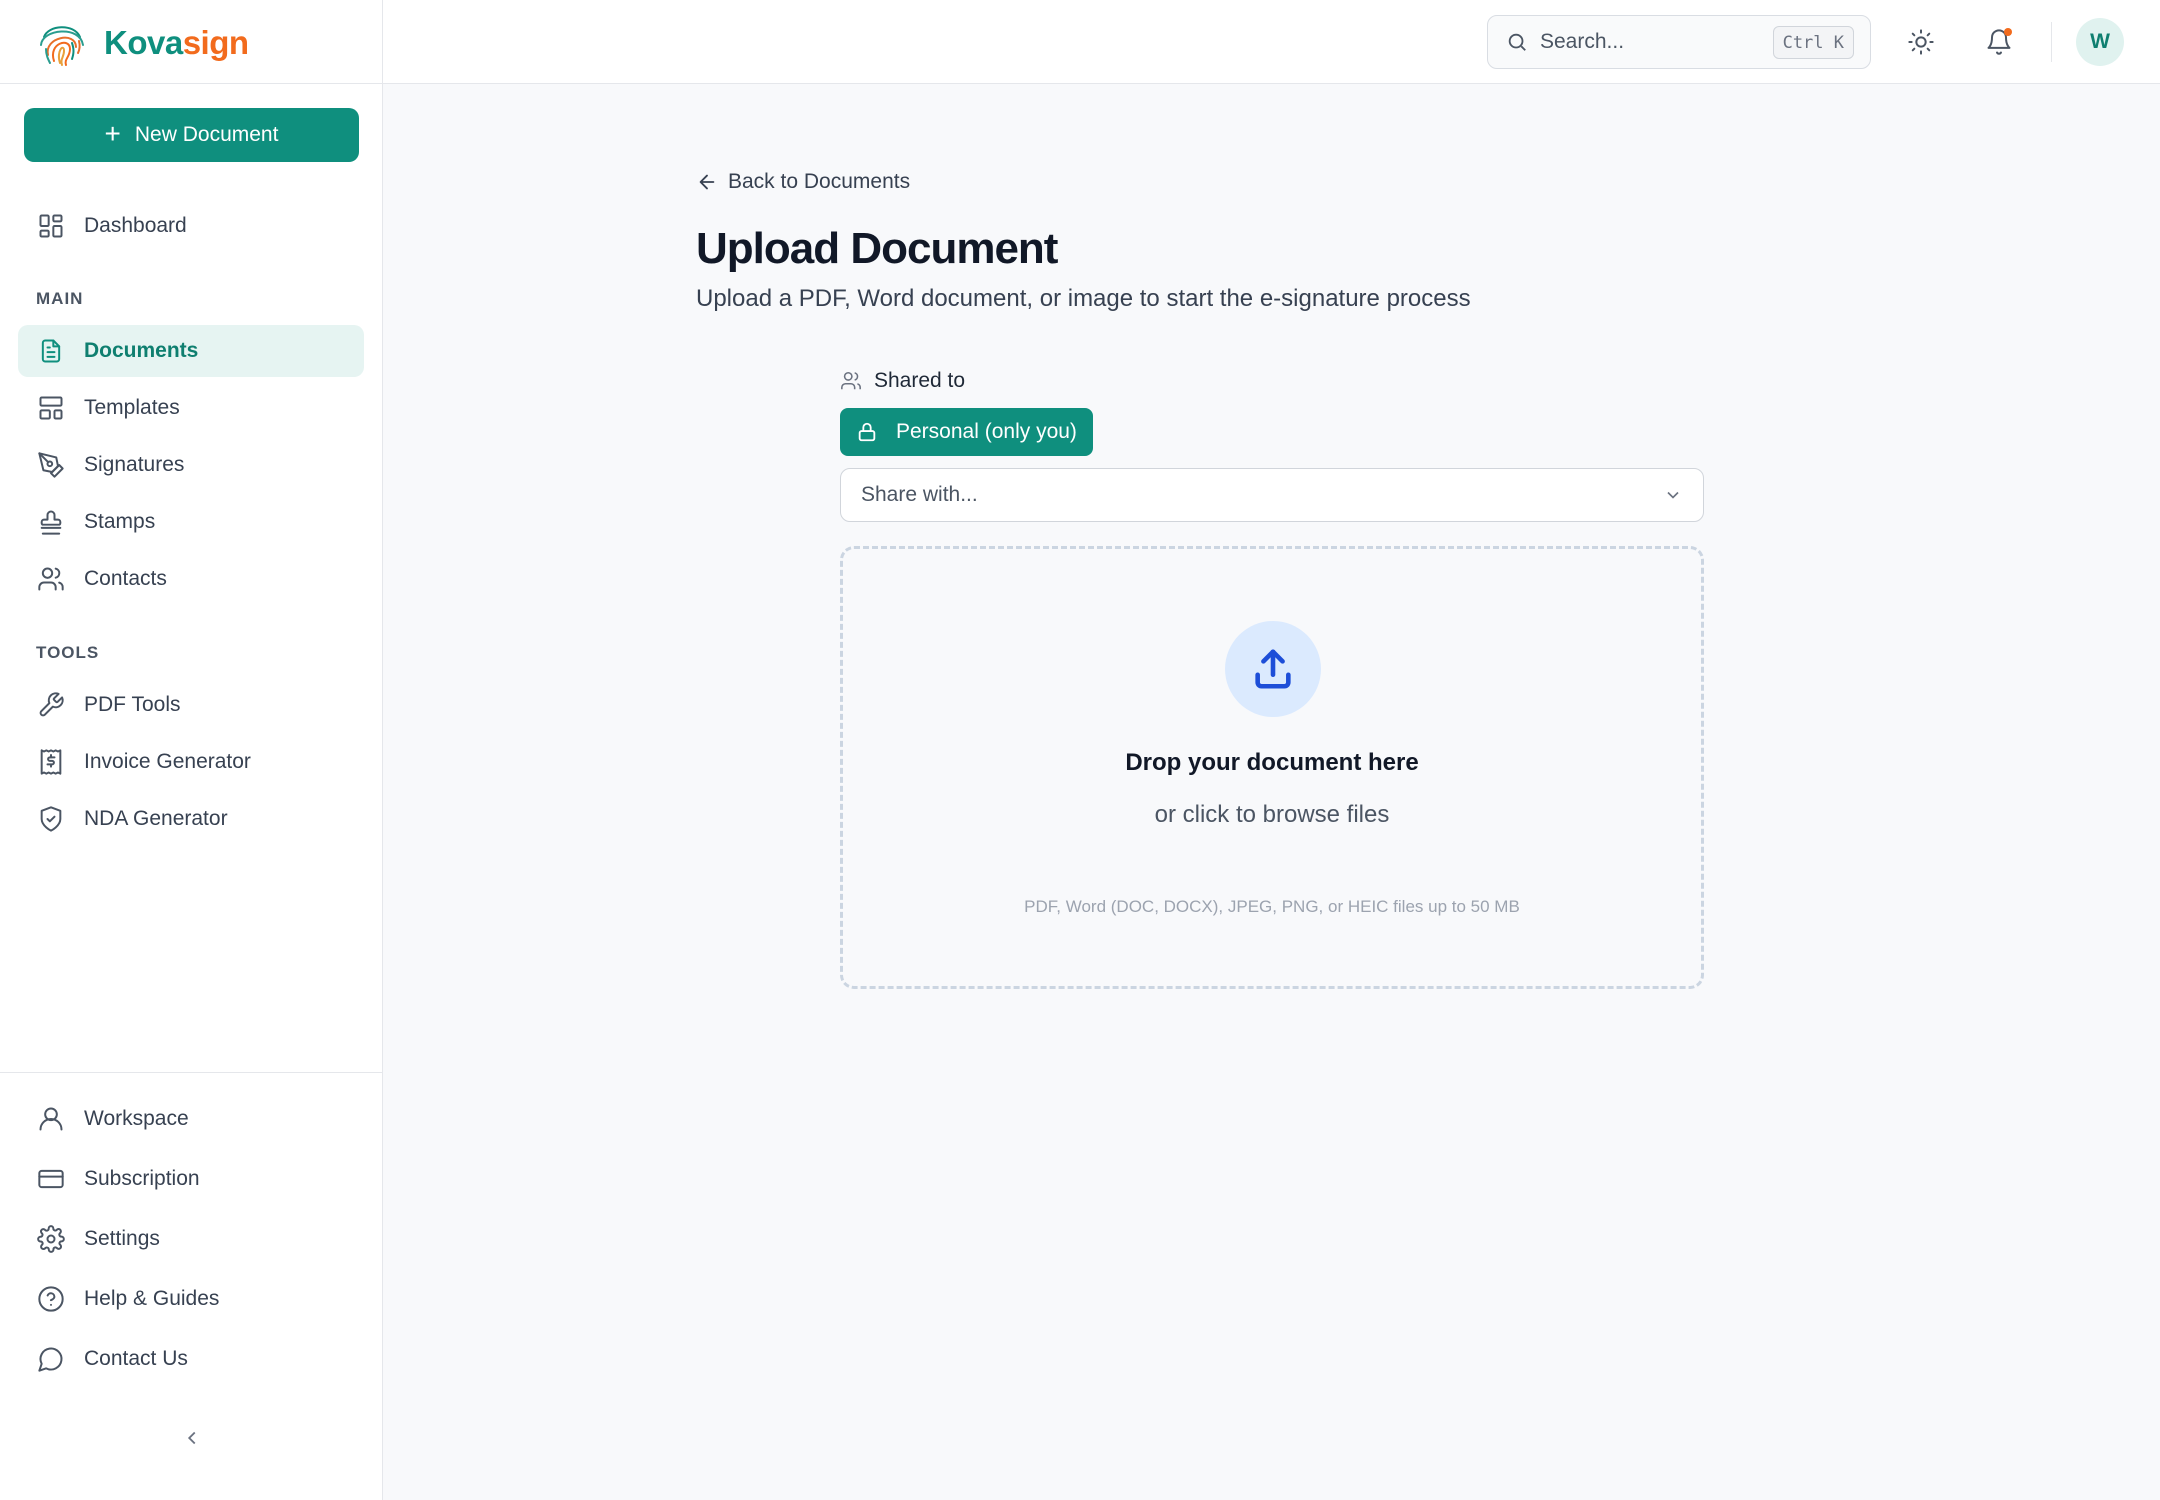 The height and width of the screenshot is (1500, 2160). Describe the element at coordinates (122, 1238) in the screenshot. I see `sidebar-item-label: Settings` at that location.